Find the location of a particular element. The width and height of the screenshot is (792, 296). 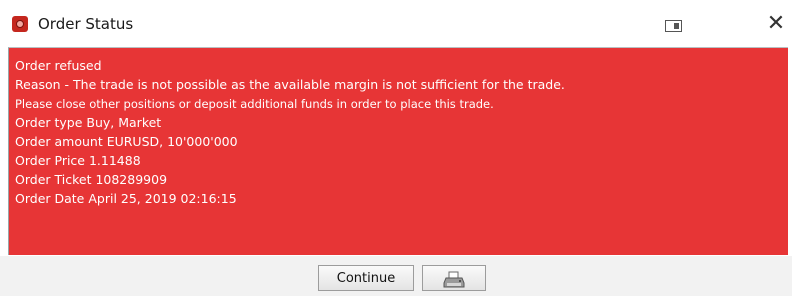

print-button is located at coordinates (454, 278).